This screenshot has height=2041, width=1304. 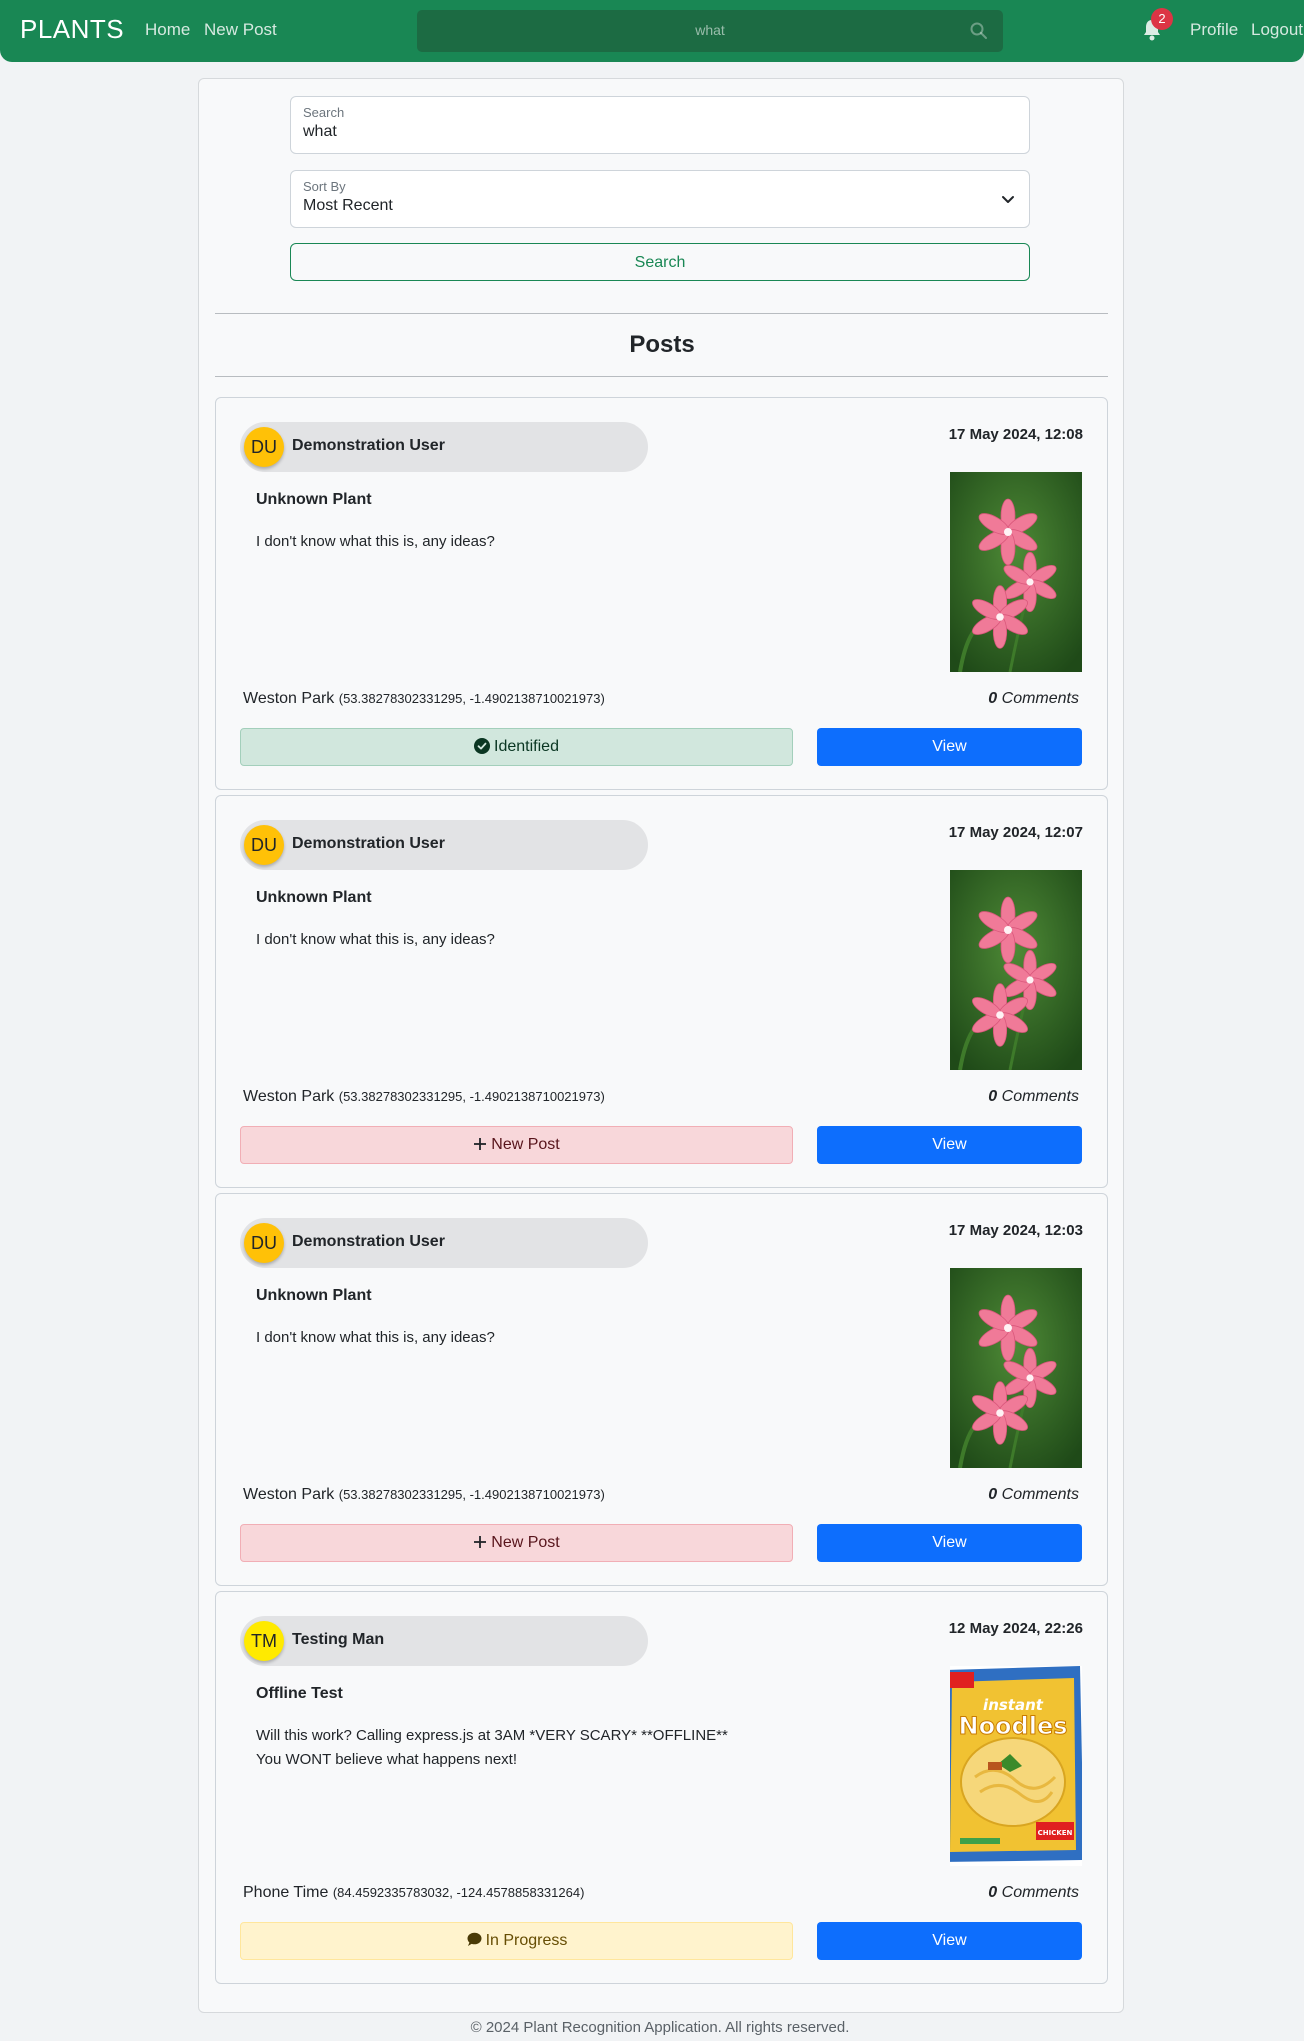 What do you see at coordinates (660, 125) in the screenshot?
I see `search-field: Search what` at bounding box center [660, 125].